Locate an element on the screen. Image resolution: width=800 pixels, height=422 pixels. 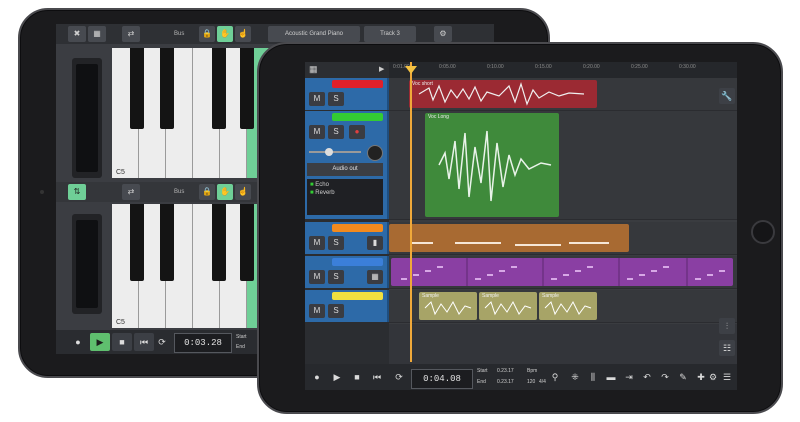
record-arm-button: ● is located at coordinates (357, 132).